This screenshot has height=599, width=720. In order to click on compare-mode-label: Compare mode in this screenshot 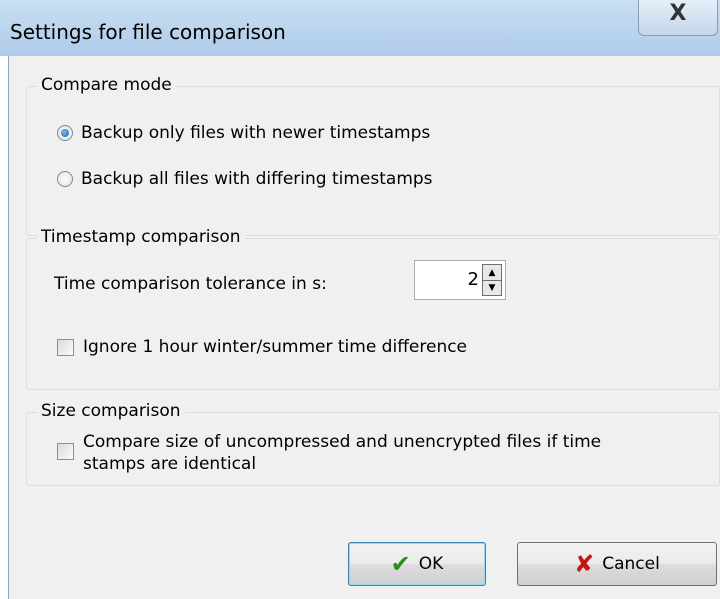, I will do `click(106, 85)`.